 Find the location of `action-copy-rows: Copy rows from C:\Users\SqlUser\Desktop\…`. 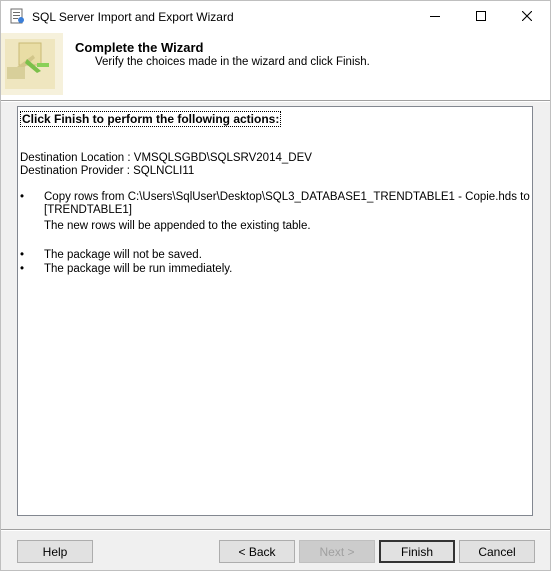

action-copy-rows: Copy rows from C:\Users\SqlUser\Desktop\… is located at coordinates (288, 197).